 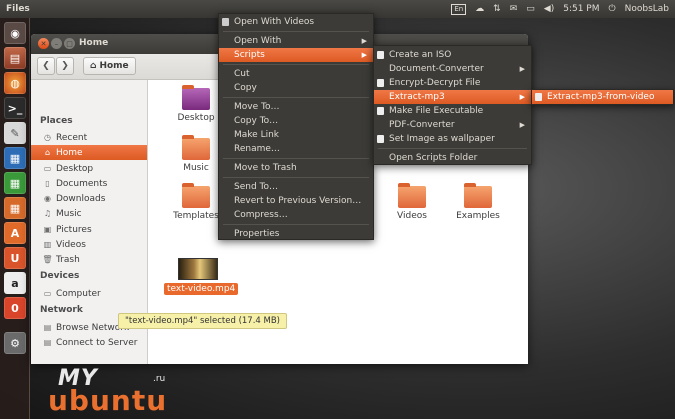 I want to click on open-scripts-folder: Open Scripts Folder, so click(x=452, y=158).